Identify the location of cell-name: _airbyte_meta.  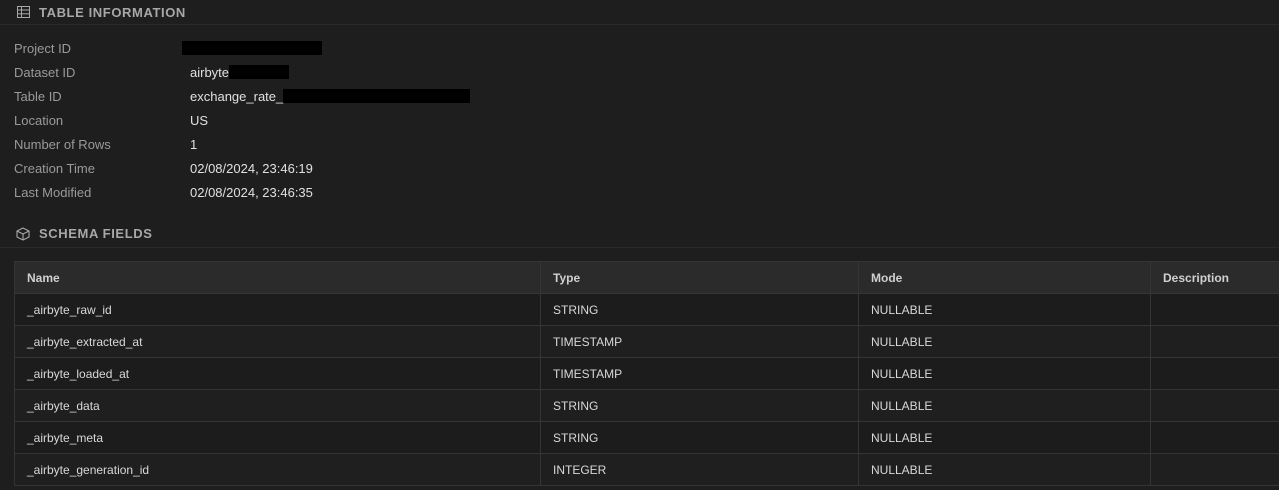
(277, 437).